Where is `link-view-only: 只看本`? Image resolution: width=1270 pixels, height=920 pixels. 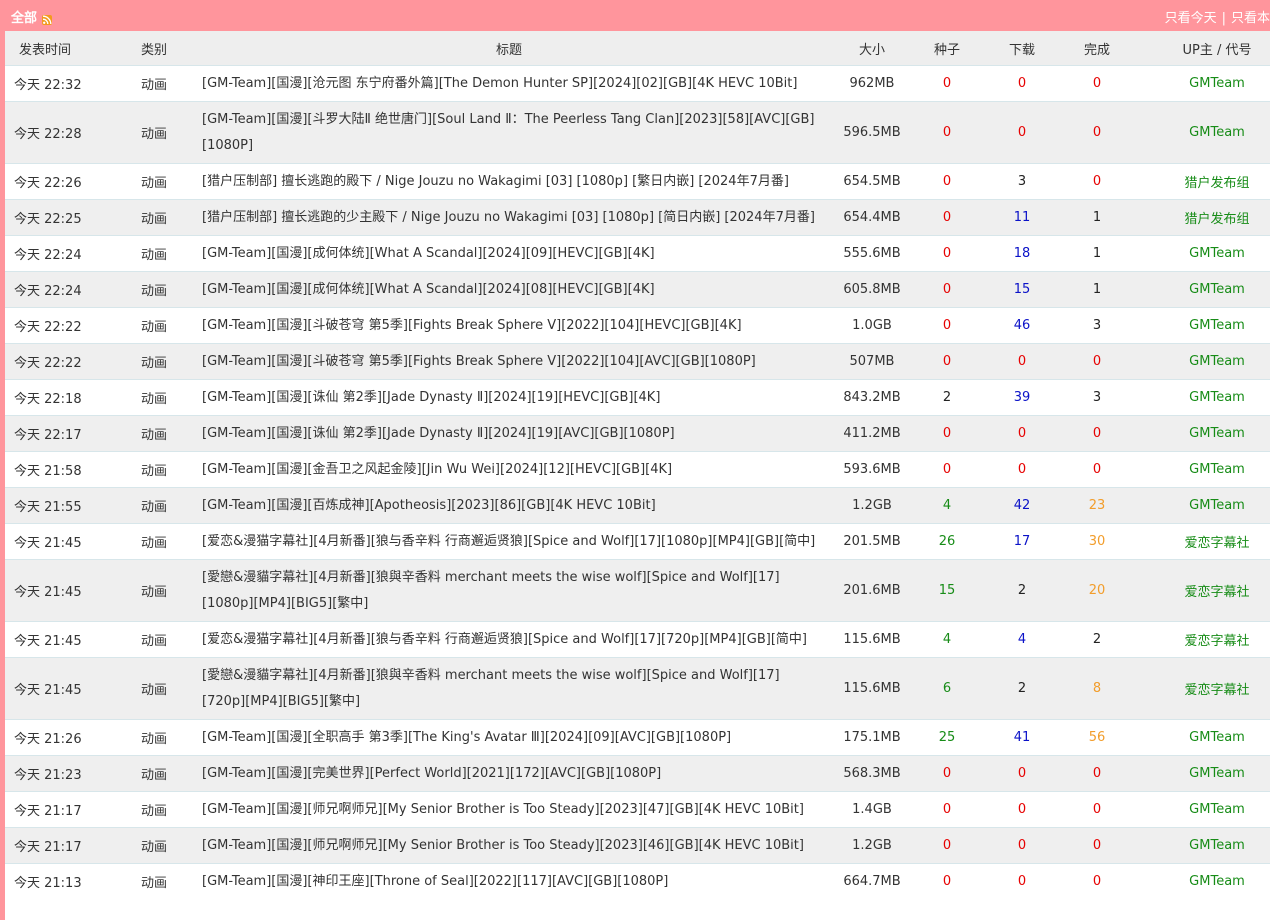
link-view-only: 只看本 is located at coordinates (1250, 18).